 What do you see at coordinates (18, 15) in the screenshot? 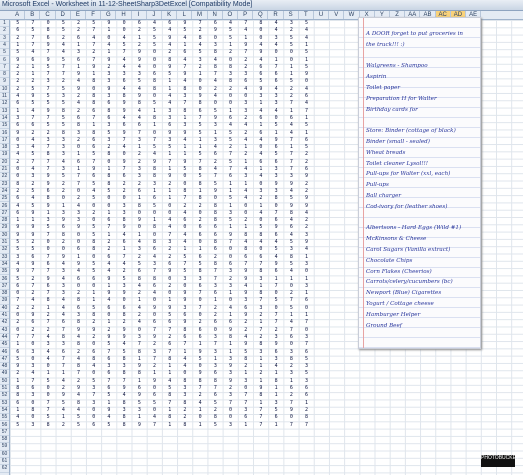
I see `column-header-a: A` at bounding box center [18, 15].